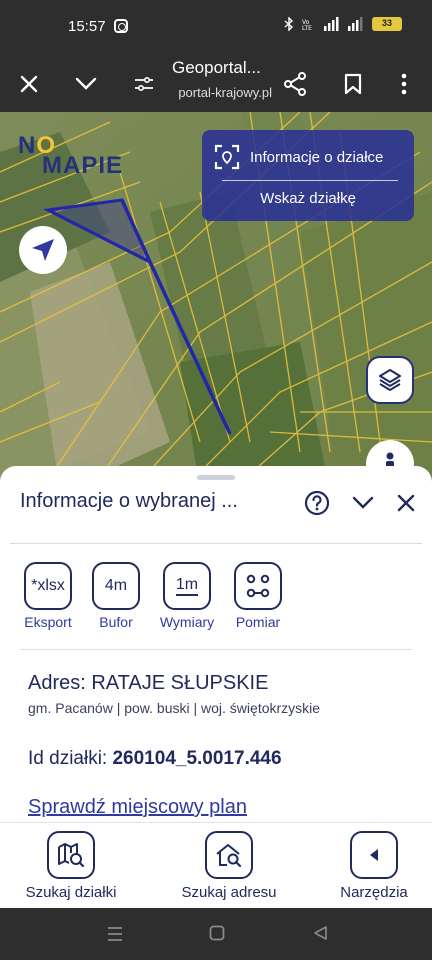  What do you see at coordinates (317, 503) in the screenshot?
I see `help-icon` at bounding box center [317, 503].